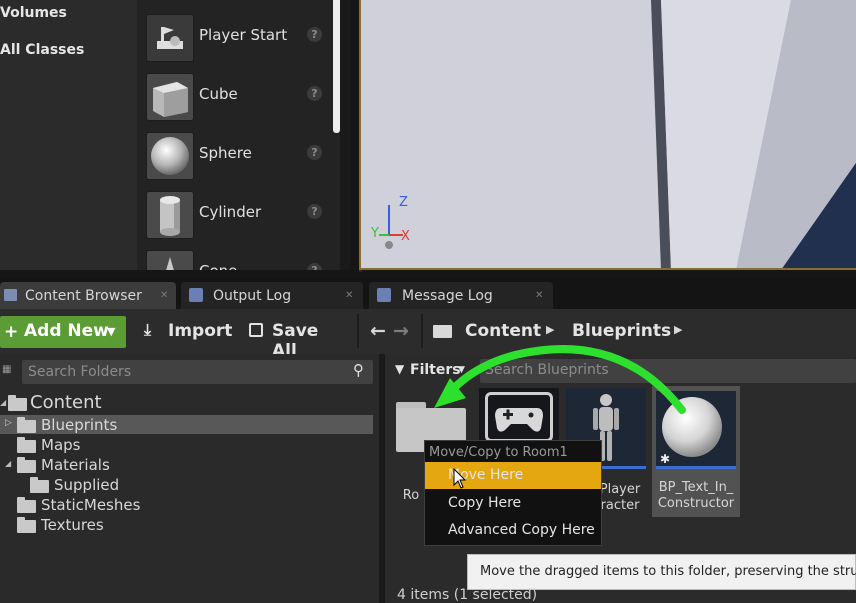 The image size is (856, 603). Describe the element at coordinates (61, 445) in the screenshot. I see `tree-item-label: Maps` at that location.